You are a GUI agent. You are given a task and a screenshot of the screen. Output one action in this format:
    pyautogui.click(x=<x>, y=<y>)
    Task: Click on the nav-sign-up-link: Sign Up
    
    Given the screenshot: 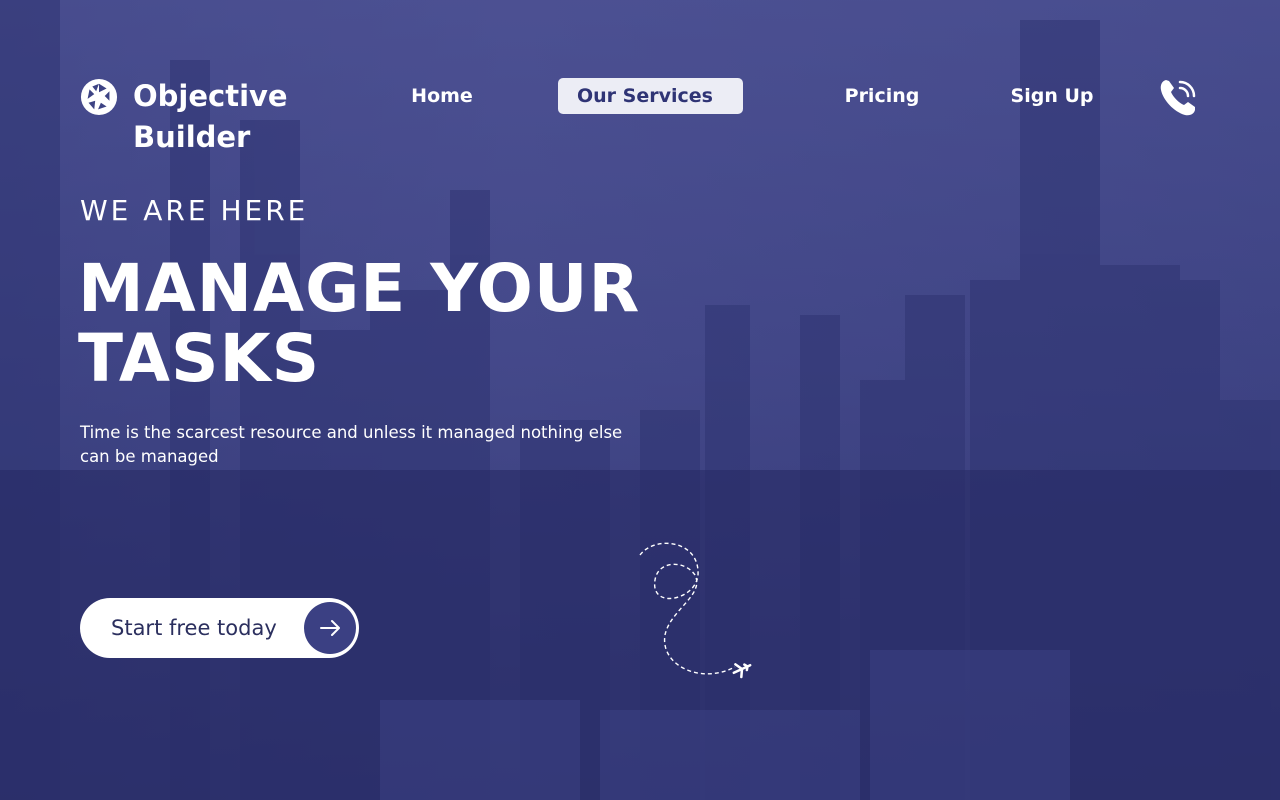 What is the action you would take?
    pyautogui.click(x=1052, y=96)
    